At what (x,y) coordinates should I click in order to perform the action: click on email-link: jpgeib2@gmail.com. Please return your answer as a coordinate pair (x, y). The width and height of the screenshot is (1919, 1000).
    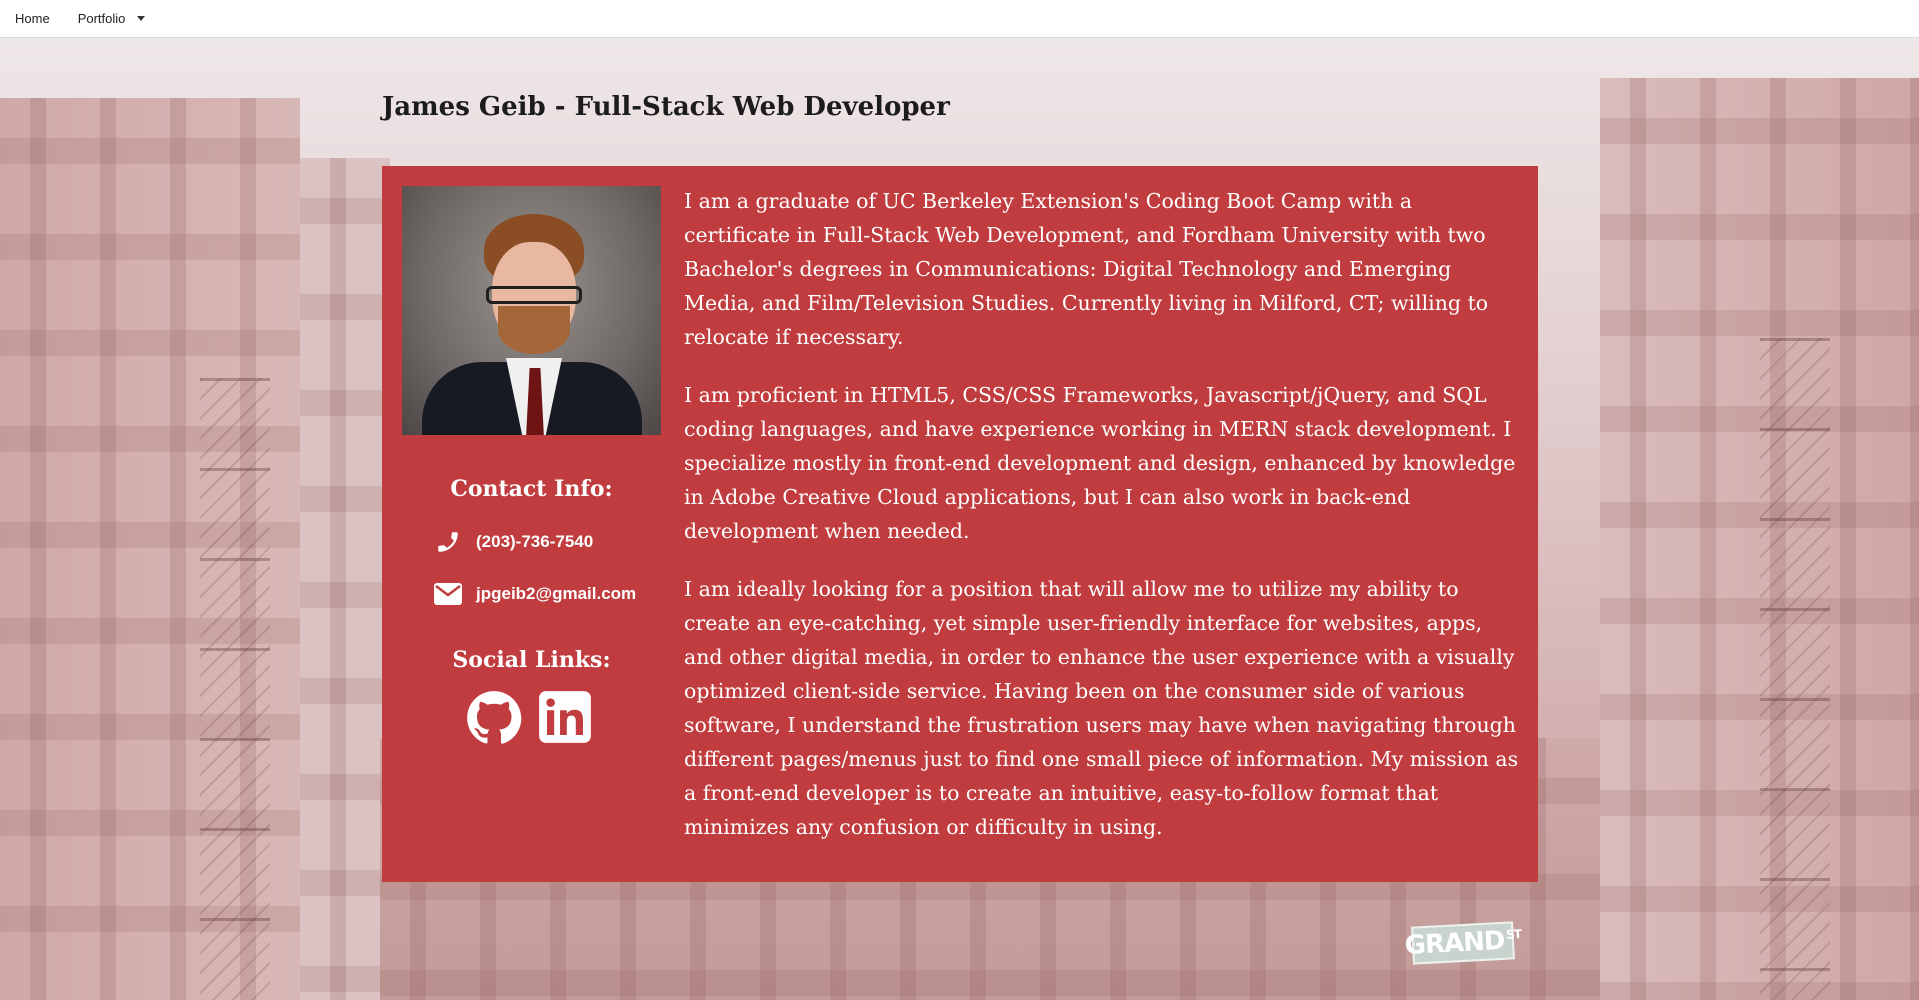
    Looking at the image, I should click on (556, 594).